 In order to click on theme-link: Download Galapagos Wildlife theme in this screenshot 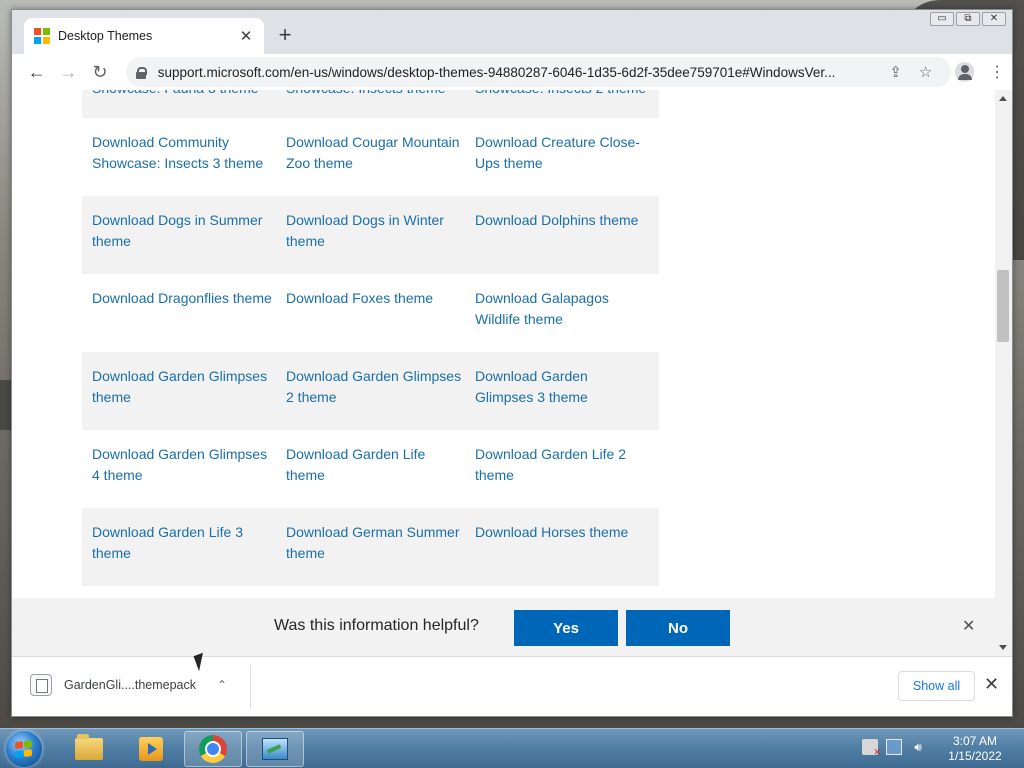, I will do `click(562, 313)`.